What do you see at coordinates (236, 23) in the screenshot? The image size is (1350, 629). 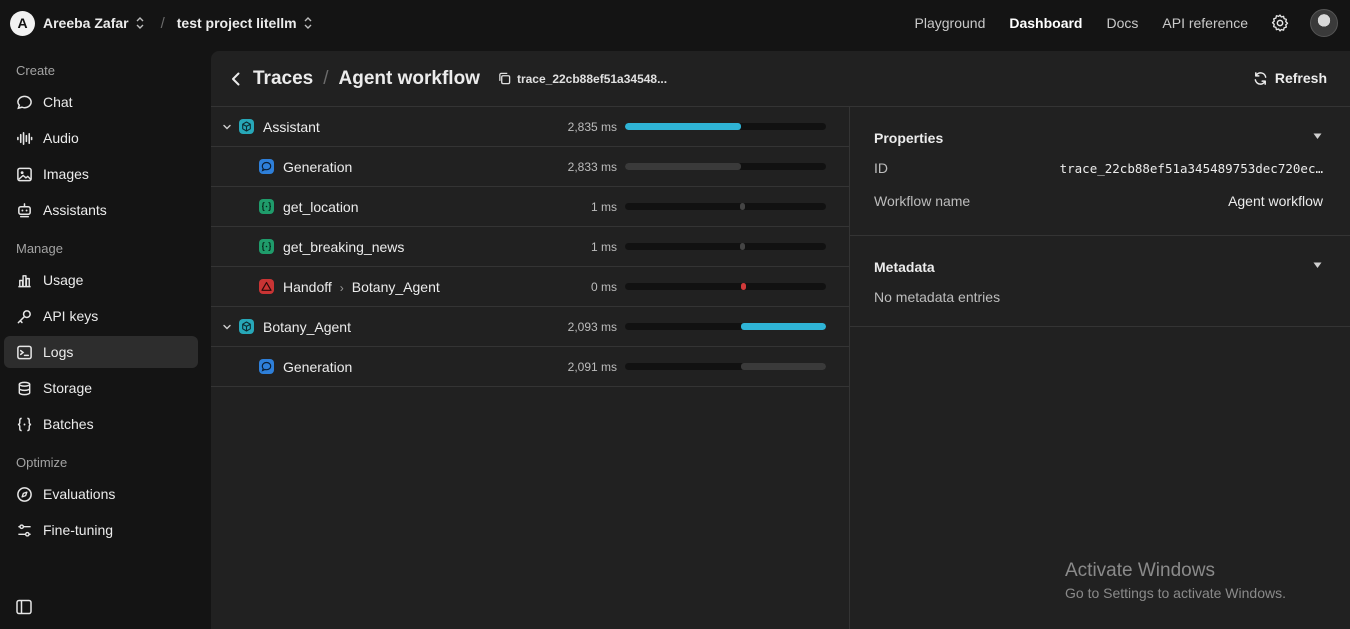 I see `project-name: test project litellm` at bounding box center [236, 23].